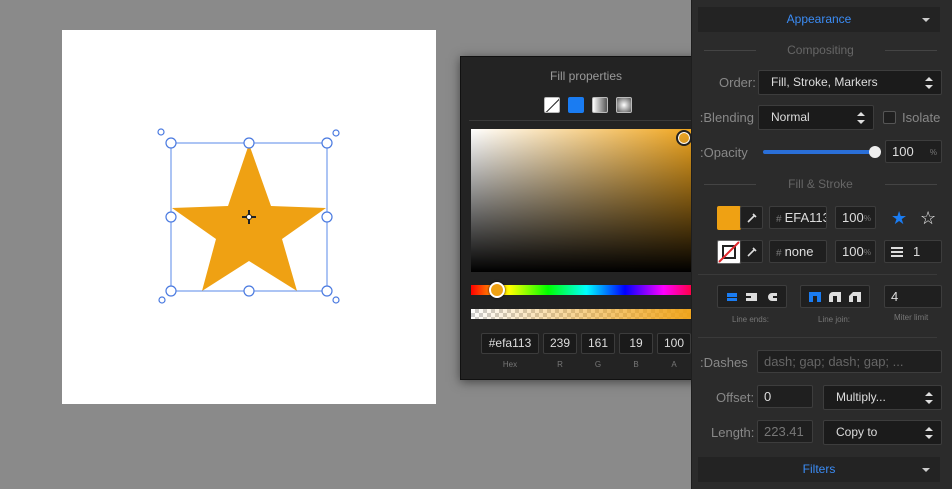 This screenshot has width=952, height=489. Describe the element at coordinates (674, 343) in the screenshot. I see `alpha-input: 100` at that location.